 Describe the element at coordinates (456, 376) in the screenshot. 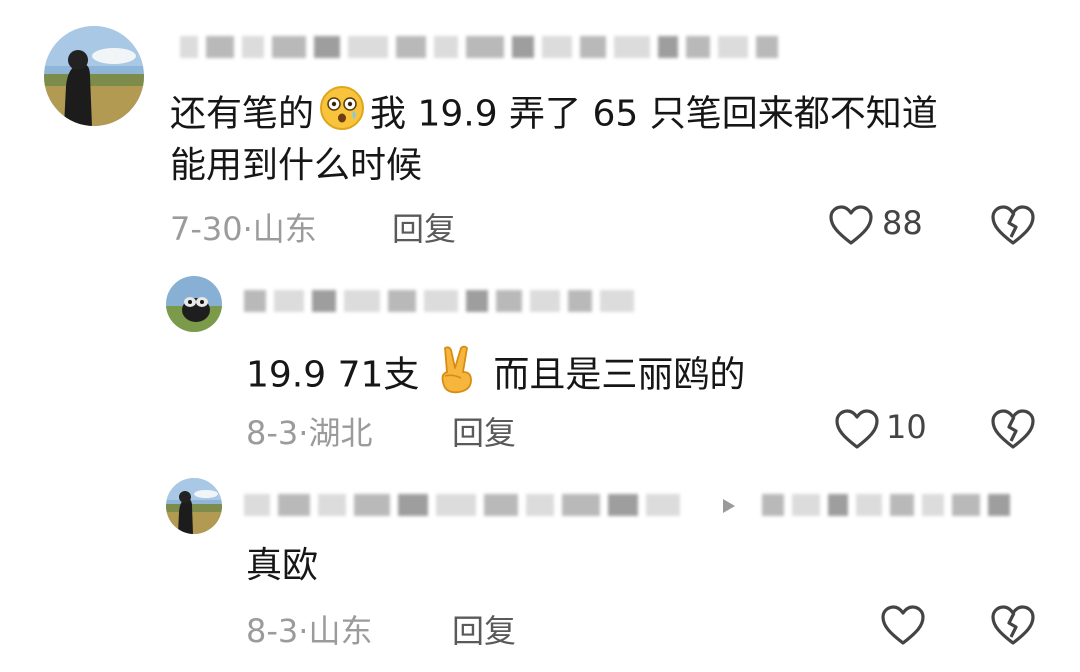

I see `victory-hand-emoji-icon` at that location.